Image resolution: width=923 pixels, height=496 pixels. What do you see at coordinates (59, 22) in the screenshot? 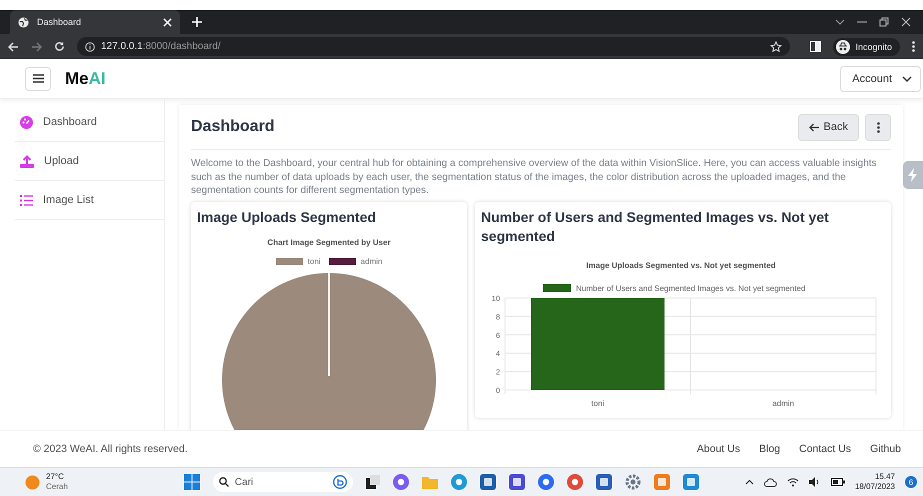
I see `tab-title: Dashboard` at bounding box center [59, 22].